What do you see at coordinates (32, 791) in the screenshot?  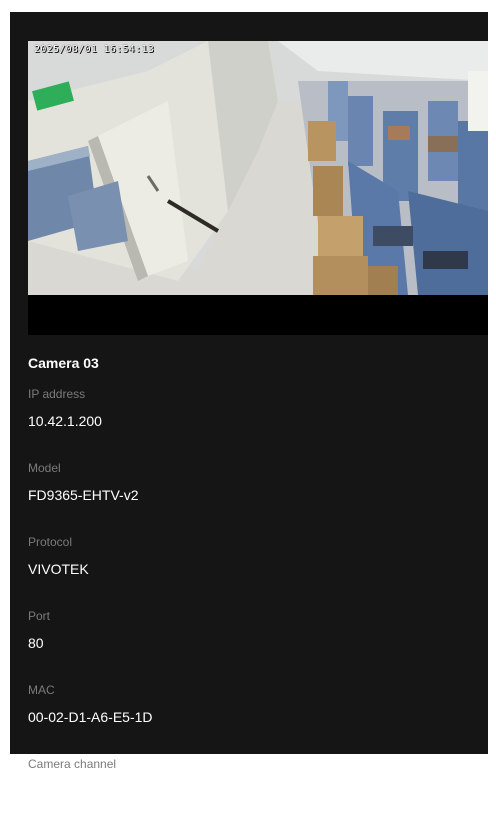 I see `camera-channel-value: 1` at bounding box center [32, 791].